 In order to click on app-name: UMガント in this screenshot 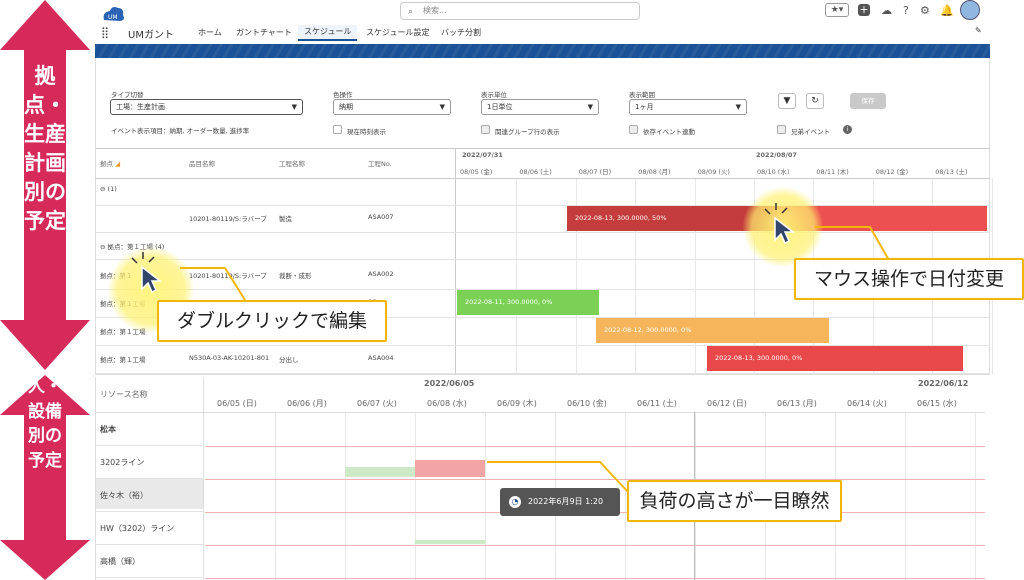, I will do `click(151, 35)`.